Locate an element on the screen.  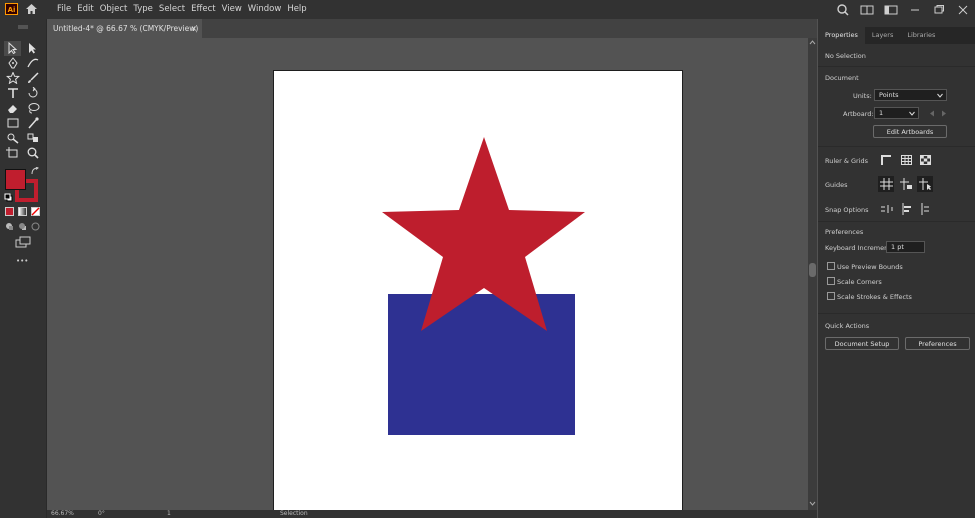
current-tool: Selection is located at coordinates (294, 514).